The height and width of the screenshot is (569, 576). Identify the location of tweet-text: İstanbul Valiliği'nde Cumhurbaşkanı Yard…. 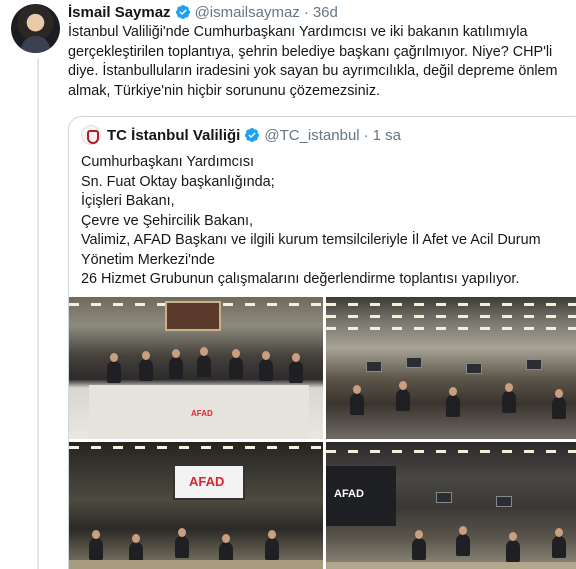
(313, 61).